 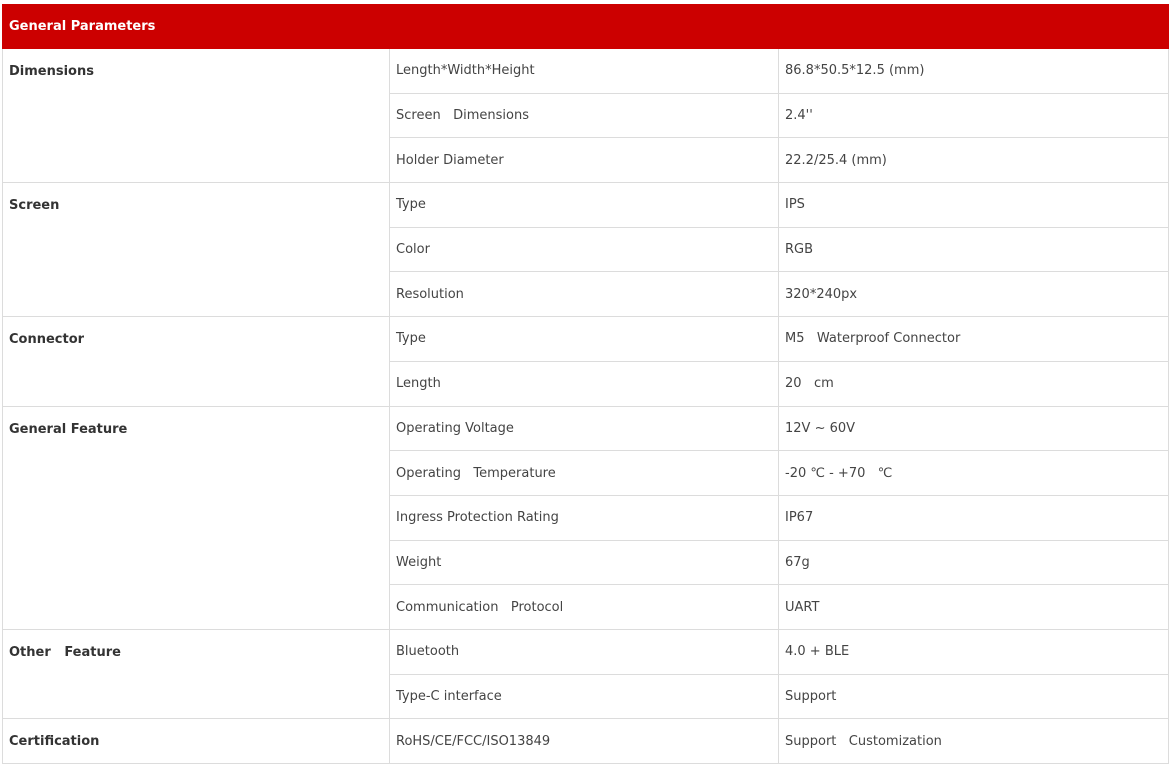 I want to click on table-header-row: General Parameters, so click(x=585, y=26).